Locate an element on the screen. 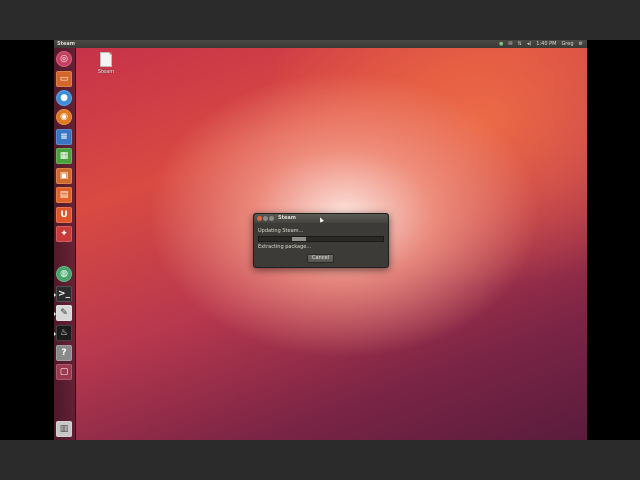 The height and width of the screenshot is (480, 640). letterbox-bottom is located at coordinates (320, 460).